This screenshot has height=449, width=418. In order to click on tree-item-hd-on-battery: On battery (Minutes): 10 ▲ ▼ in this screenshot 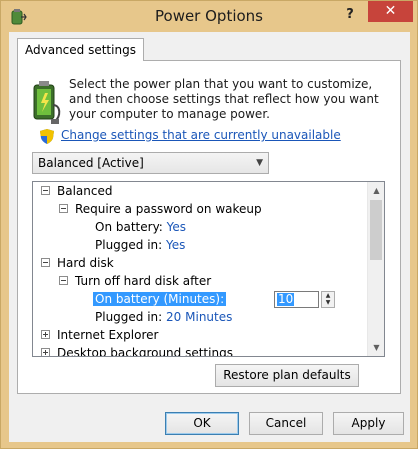, I will do `click(223, 299)`.